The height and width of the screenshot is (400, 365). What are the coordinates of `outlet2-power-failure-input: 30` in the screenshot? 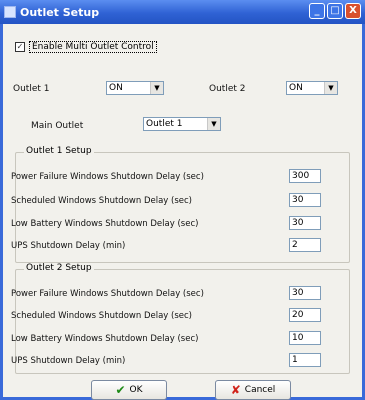 It's located at (305, 293).